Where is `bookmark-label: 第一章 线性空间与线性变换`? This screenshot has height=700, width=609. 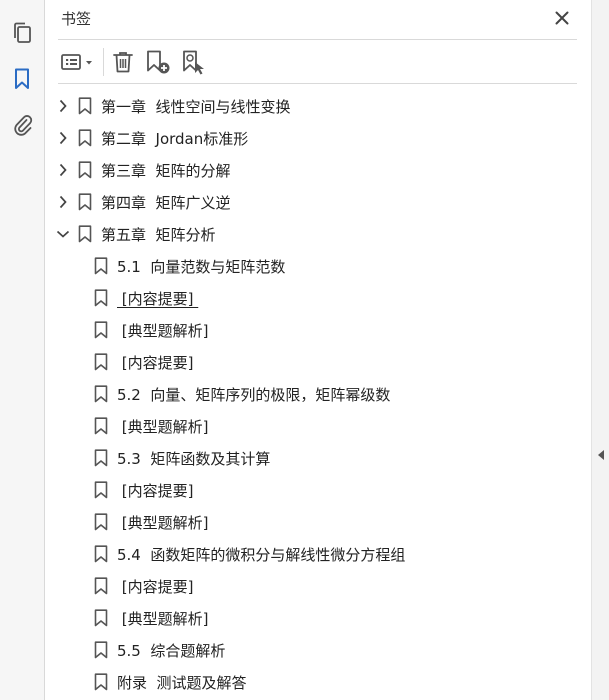 bookmark-label: 第一章 线性空间与线性变换 is located at coordinates (196, 106).